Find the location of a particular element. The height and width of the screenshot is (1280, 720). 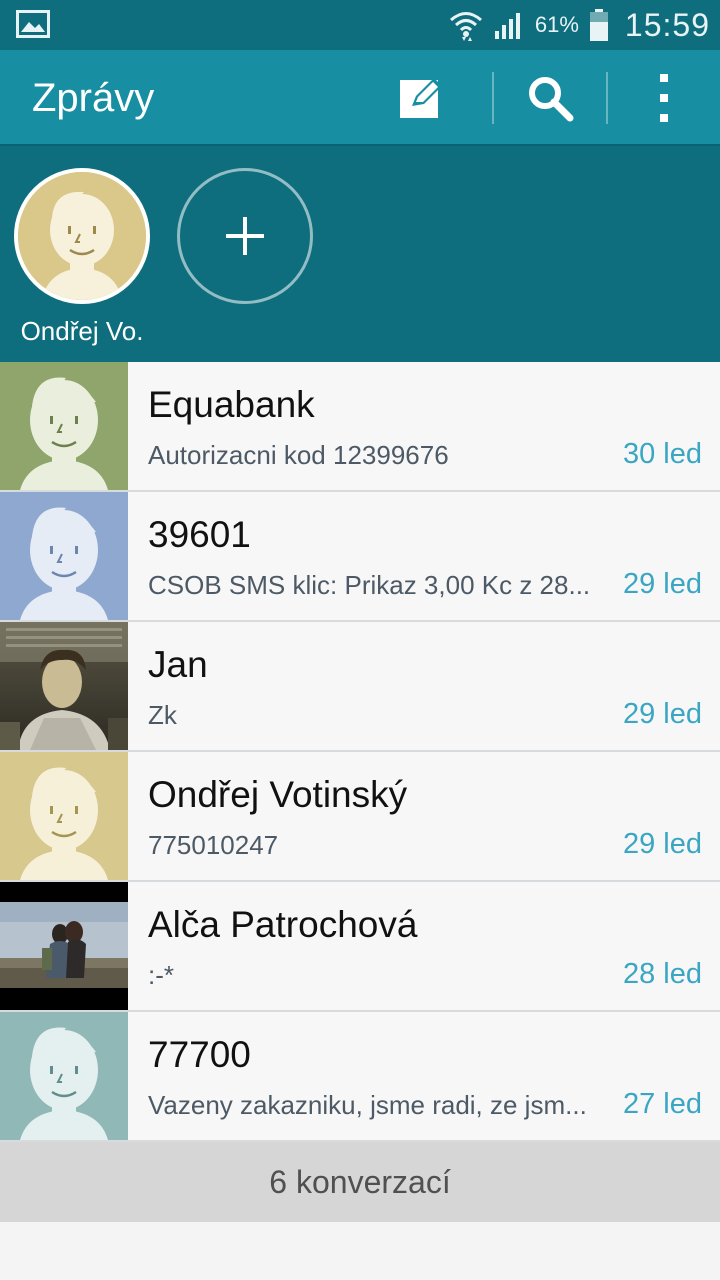

search-icon is located at coordinates (551, 99).